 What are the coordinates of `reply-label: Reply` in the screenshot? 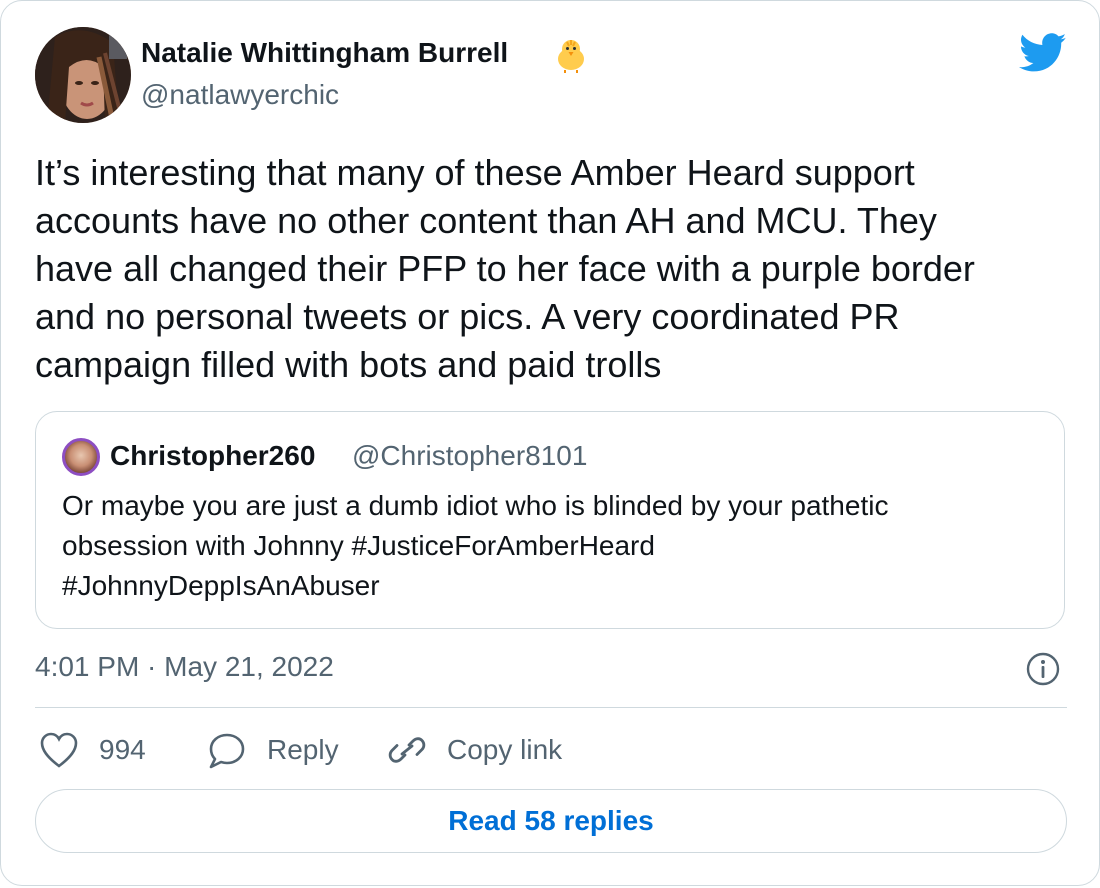 It's located at (303, 749).